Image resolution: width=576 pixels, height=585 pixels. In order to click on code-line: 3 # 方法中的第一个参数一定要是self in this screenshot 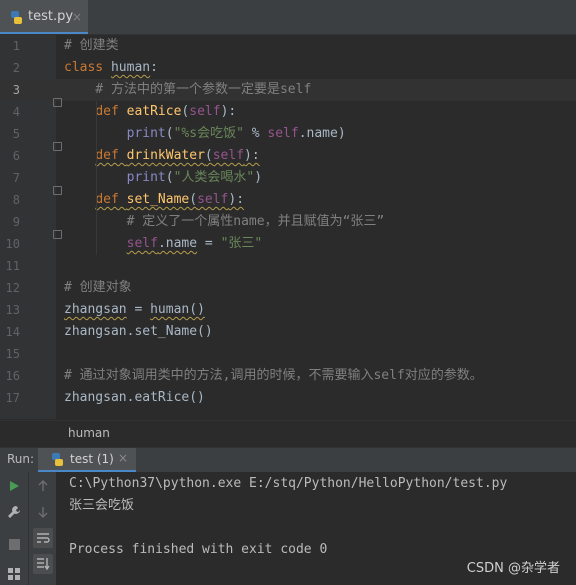, I will do `click(288, 90)`.